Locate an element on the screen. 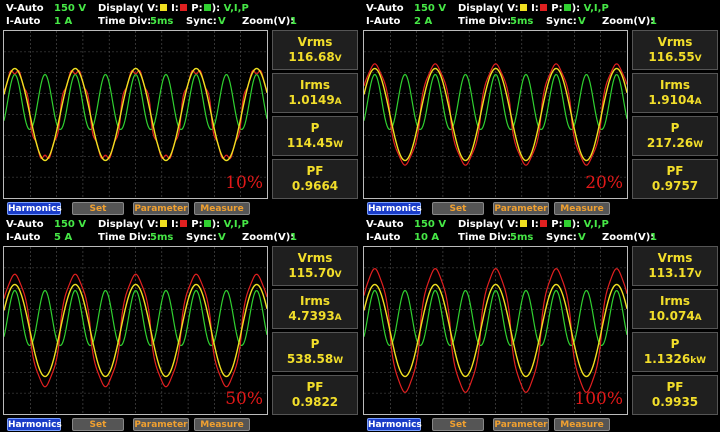  load-percent-label: 100% is located at coordinates (598, 399).